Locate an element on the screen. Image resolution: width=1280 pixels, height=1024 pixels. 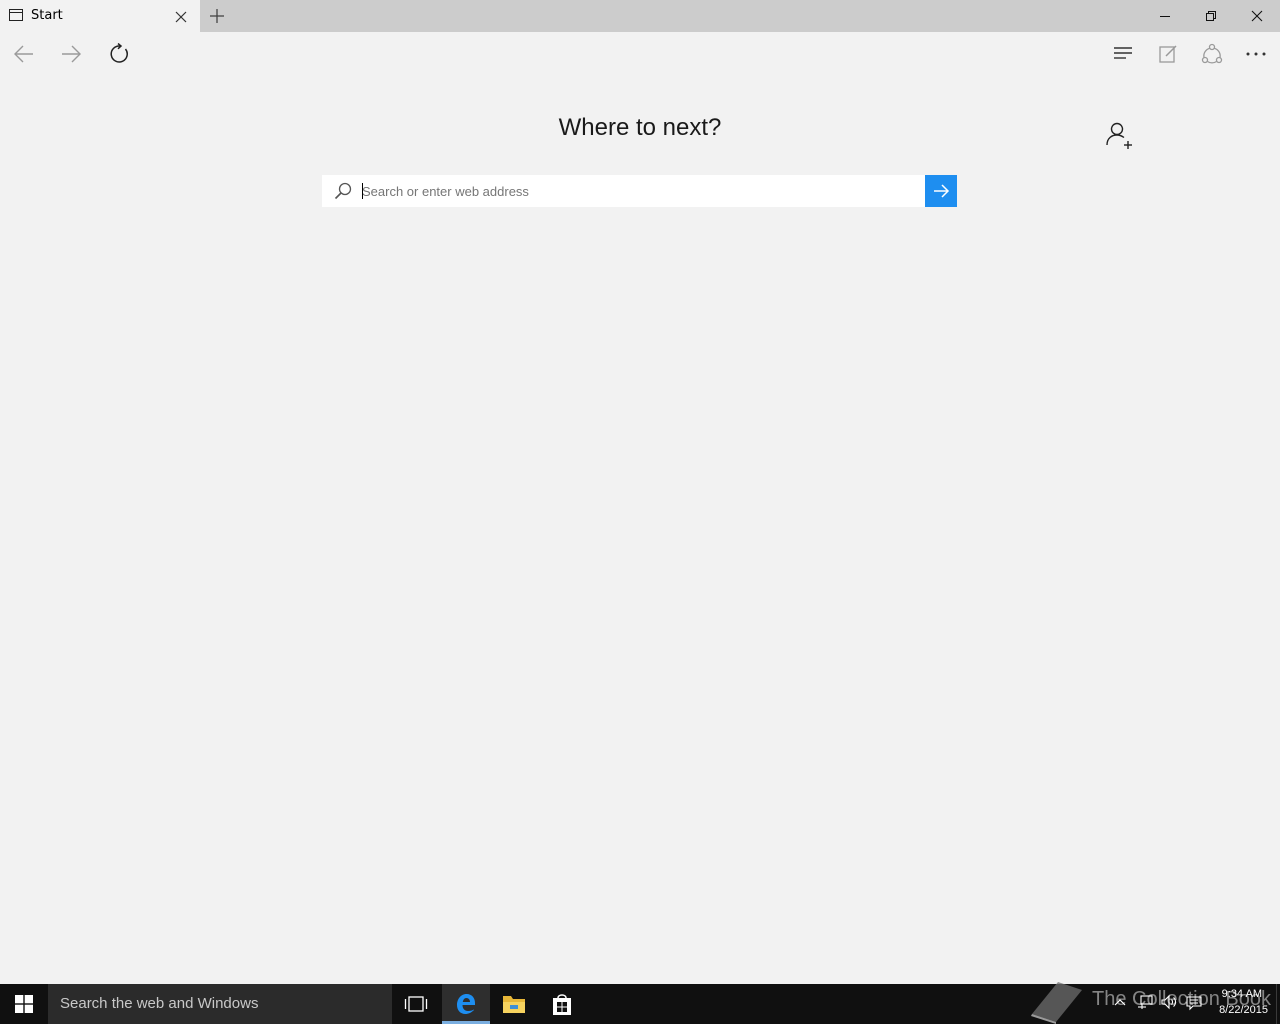
taskbar-store is located at coordinates (562, 1004).